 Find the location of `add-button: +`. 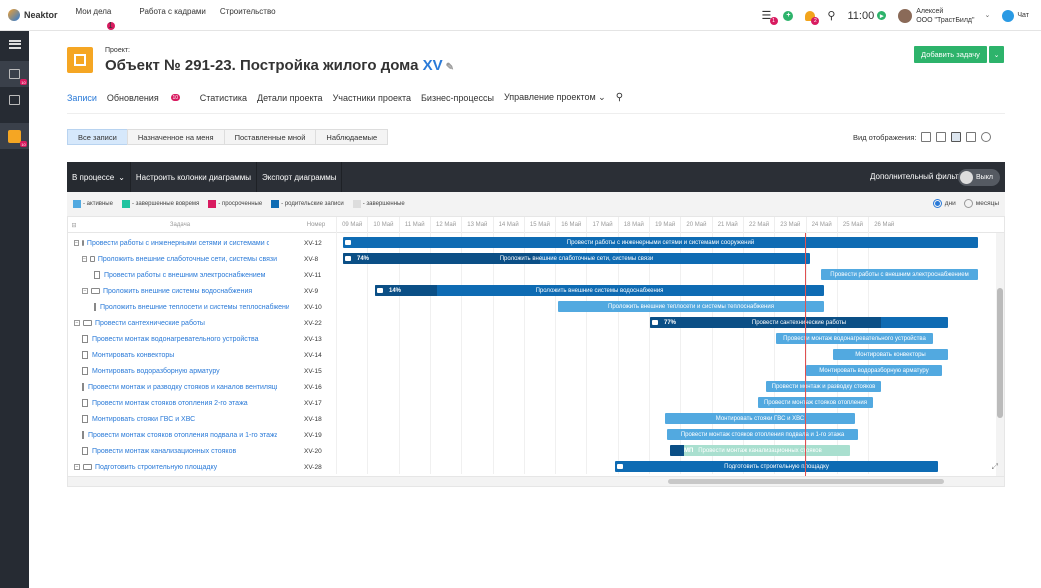

add-button: + is located at coordinates (788, 15).